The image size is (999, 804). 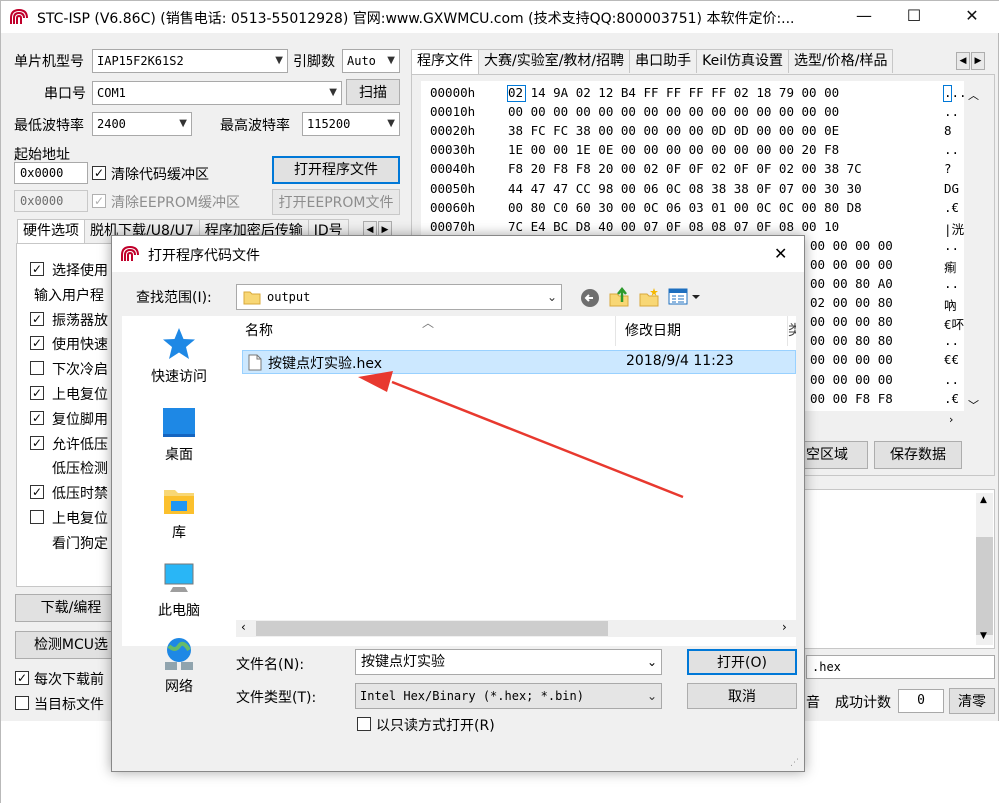 I want to click on main-tab-scroll-right-icon: ▶, so click(x=978, y=61).